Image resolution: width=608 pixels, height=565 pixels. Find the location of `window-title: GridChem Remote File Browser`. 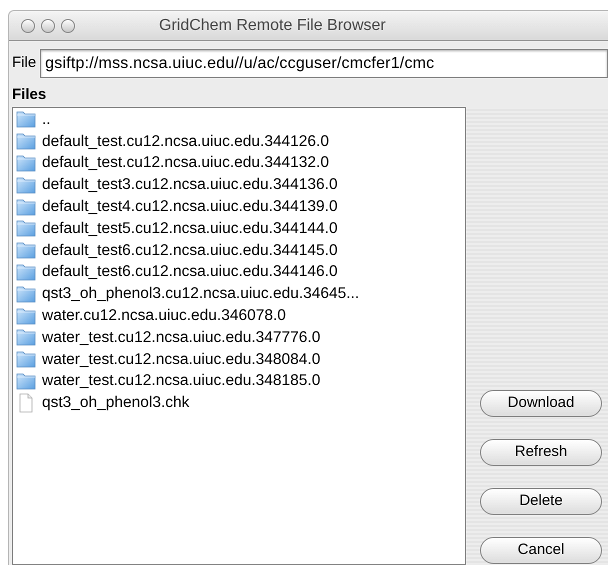

window-title: GridChem Remote File Browser is located at coordinates (272, 26).